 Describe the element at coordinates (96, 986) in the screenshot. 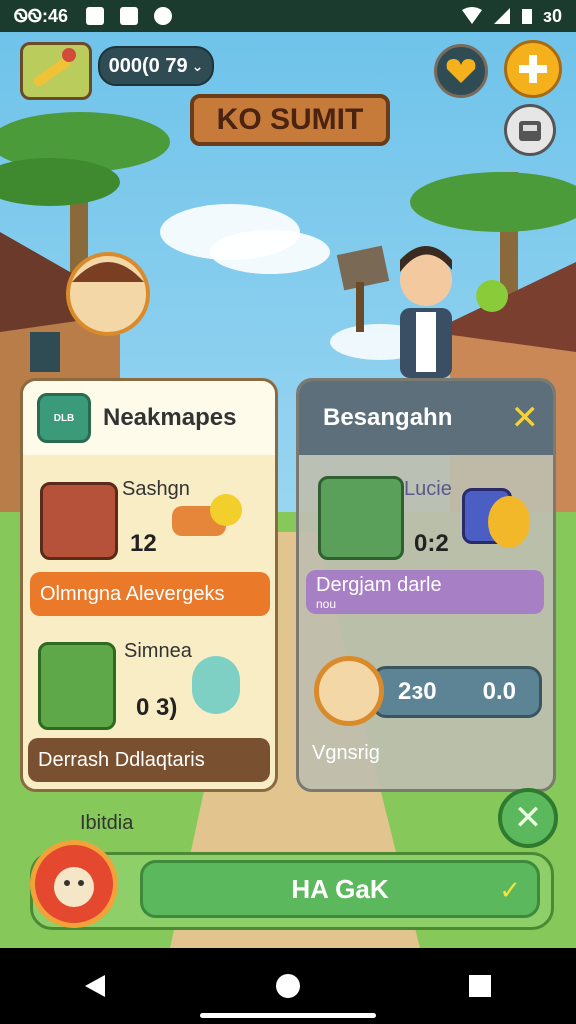

I see `back-icon` at that location.